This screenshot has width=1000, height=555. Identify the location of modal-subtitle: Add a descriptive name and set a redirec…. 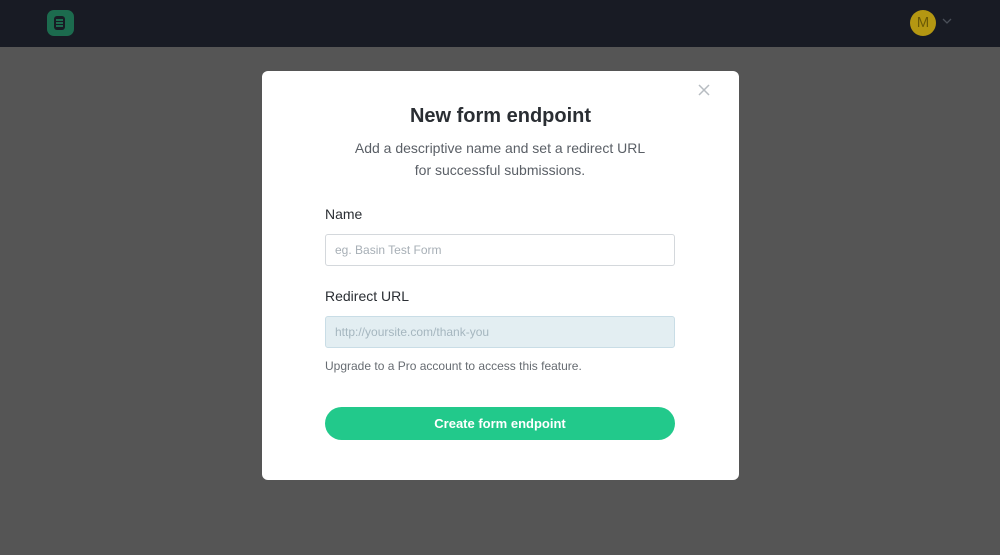
(500, 159).